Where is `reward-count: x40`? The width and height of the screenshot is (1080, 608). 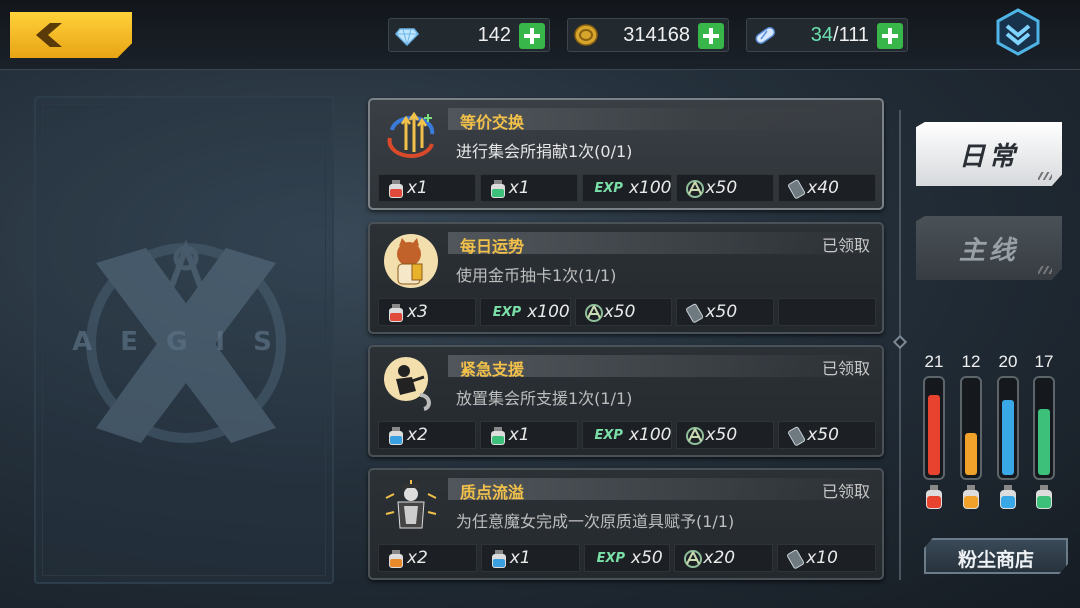
reward-count: x40 is located at coordinates (823, 188).